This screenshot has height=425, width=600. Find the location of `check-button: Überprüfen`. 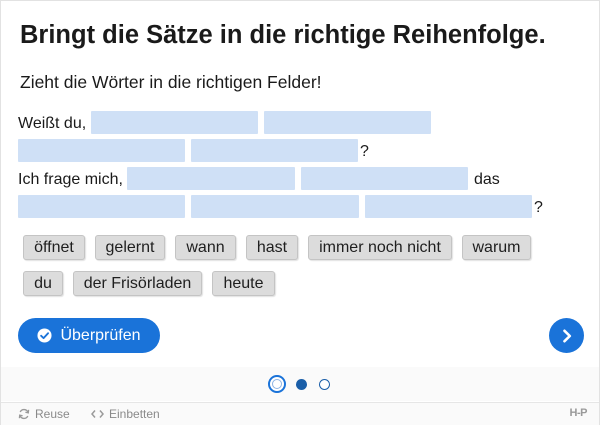

check-button: Überprüfen is located at coordinates (89, 335).